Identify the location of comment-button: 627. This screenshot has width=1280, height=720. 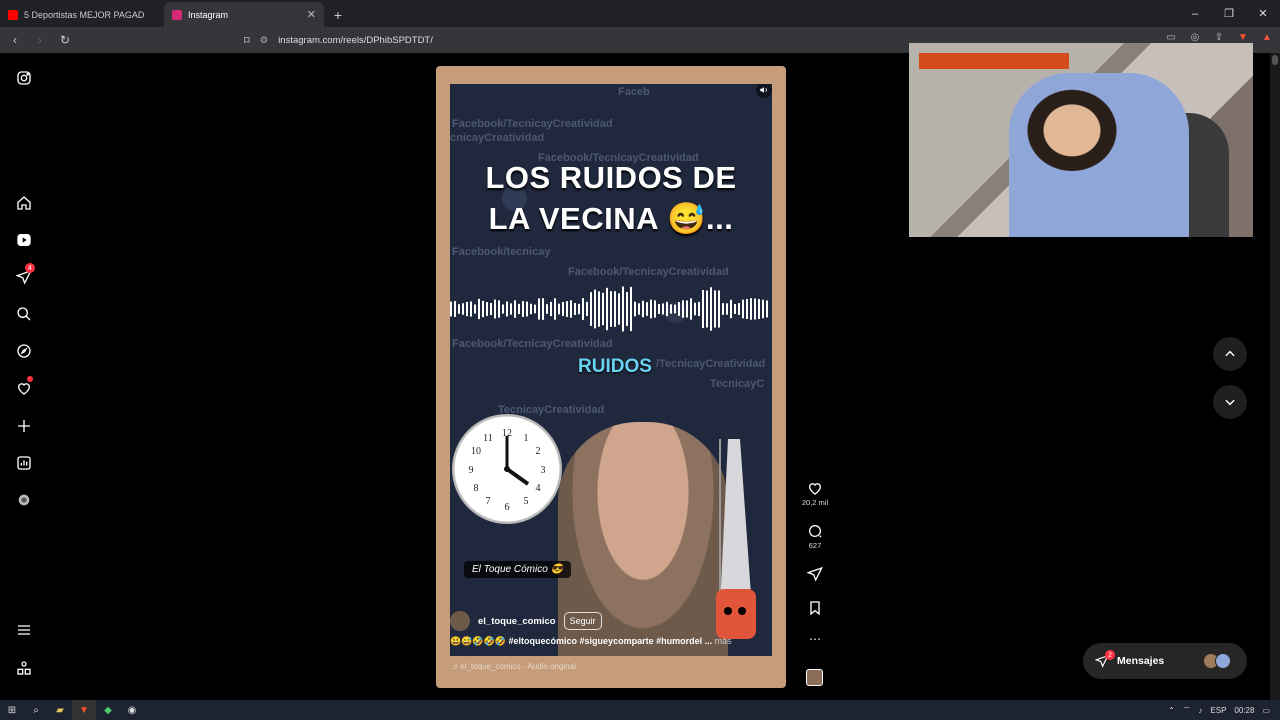
(815, 536).